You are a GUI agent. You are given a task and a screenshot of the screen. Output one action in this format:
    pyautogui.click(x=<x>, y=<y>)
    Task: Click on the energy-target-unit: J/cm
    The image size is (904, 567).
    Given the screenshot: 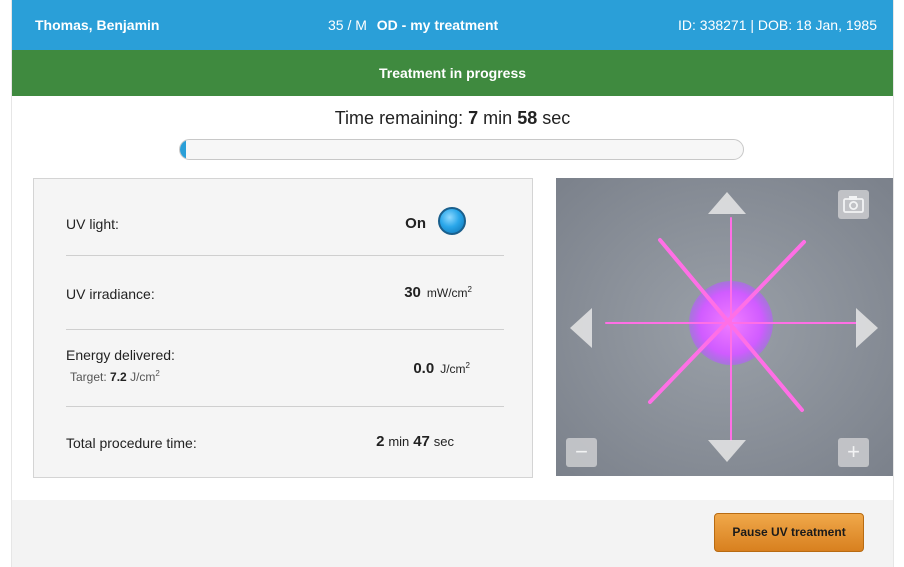 What is the action you would take?
    pyautogui.click(x=143, y=377)
    